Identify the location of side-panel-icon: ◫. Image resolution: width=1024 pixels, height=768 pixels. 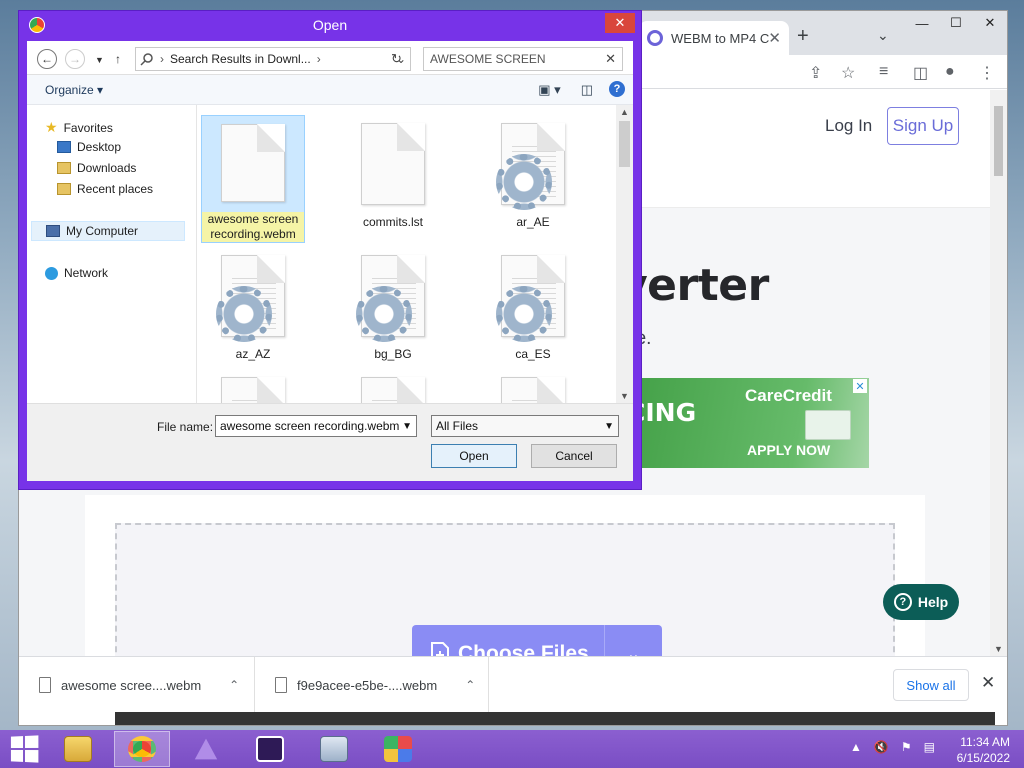
(920, 73).